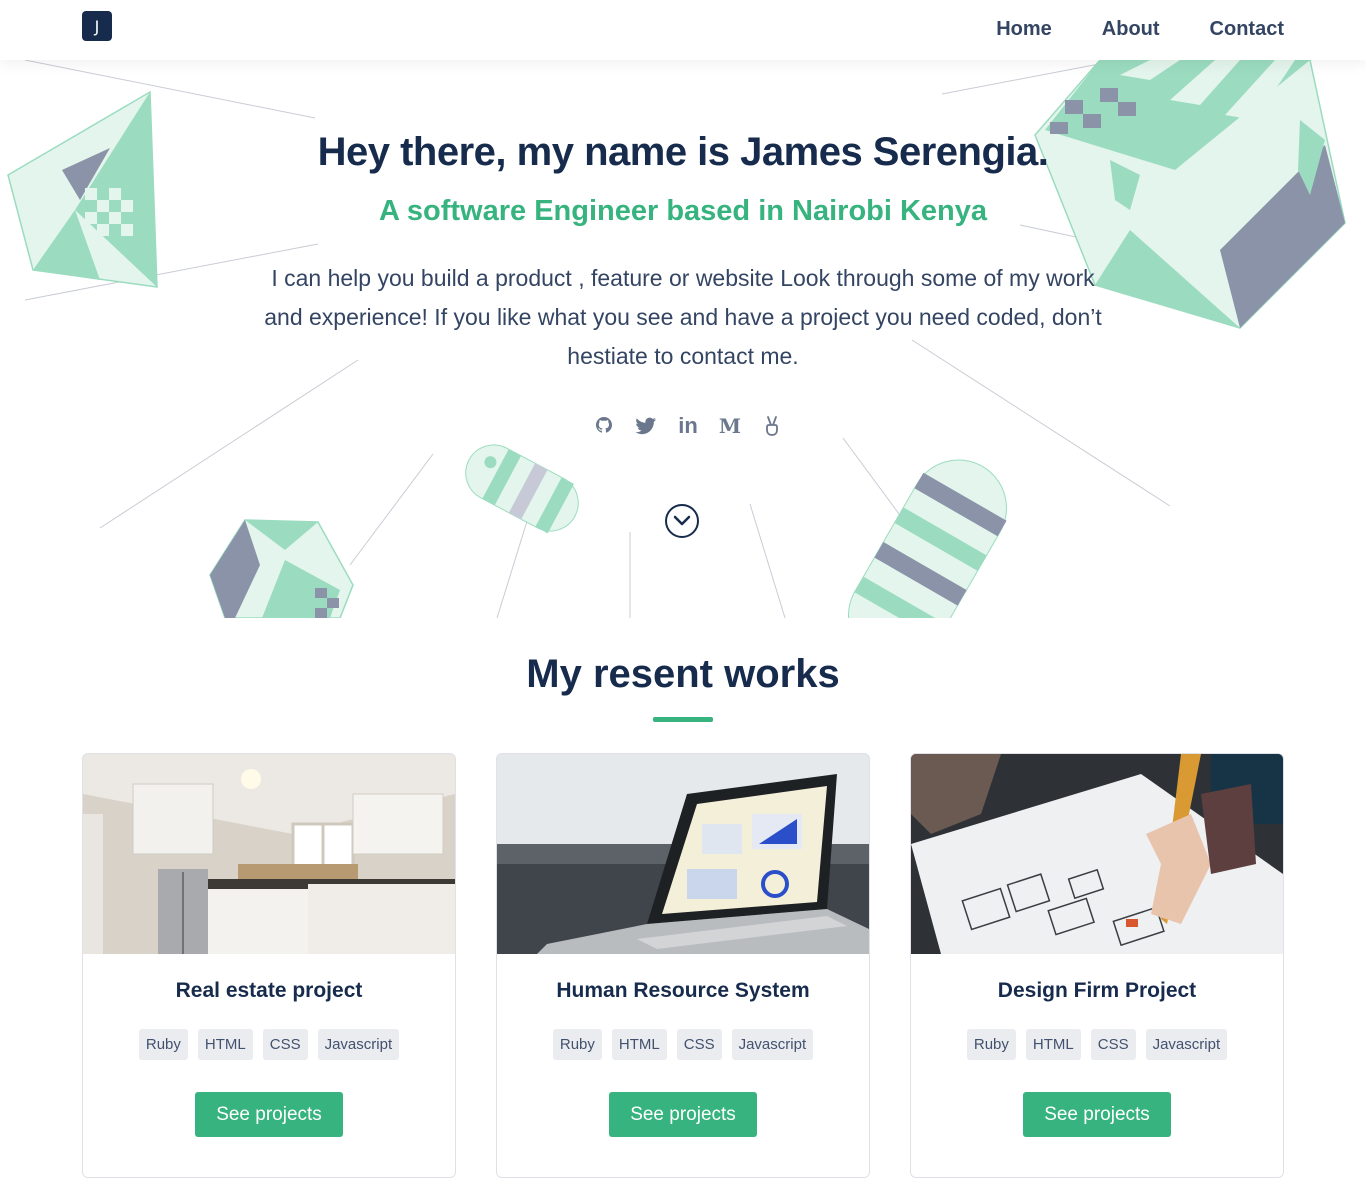 The width and height of the screenshot is (1366, 1193). Describe the element at coordinates (646, 426) in the screenshot. I see `twitter-icon` at that location.